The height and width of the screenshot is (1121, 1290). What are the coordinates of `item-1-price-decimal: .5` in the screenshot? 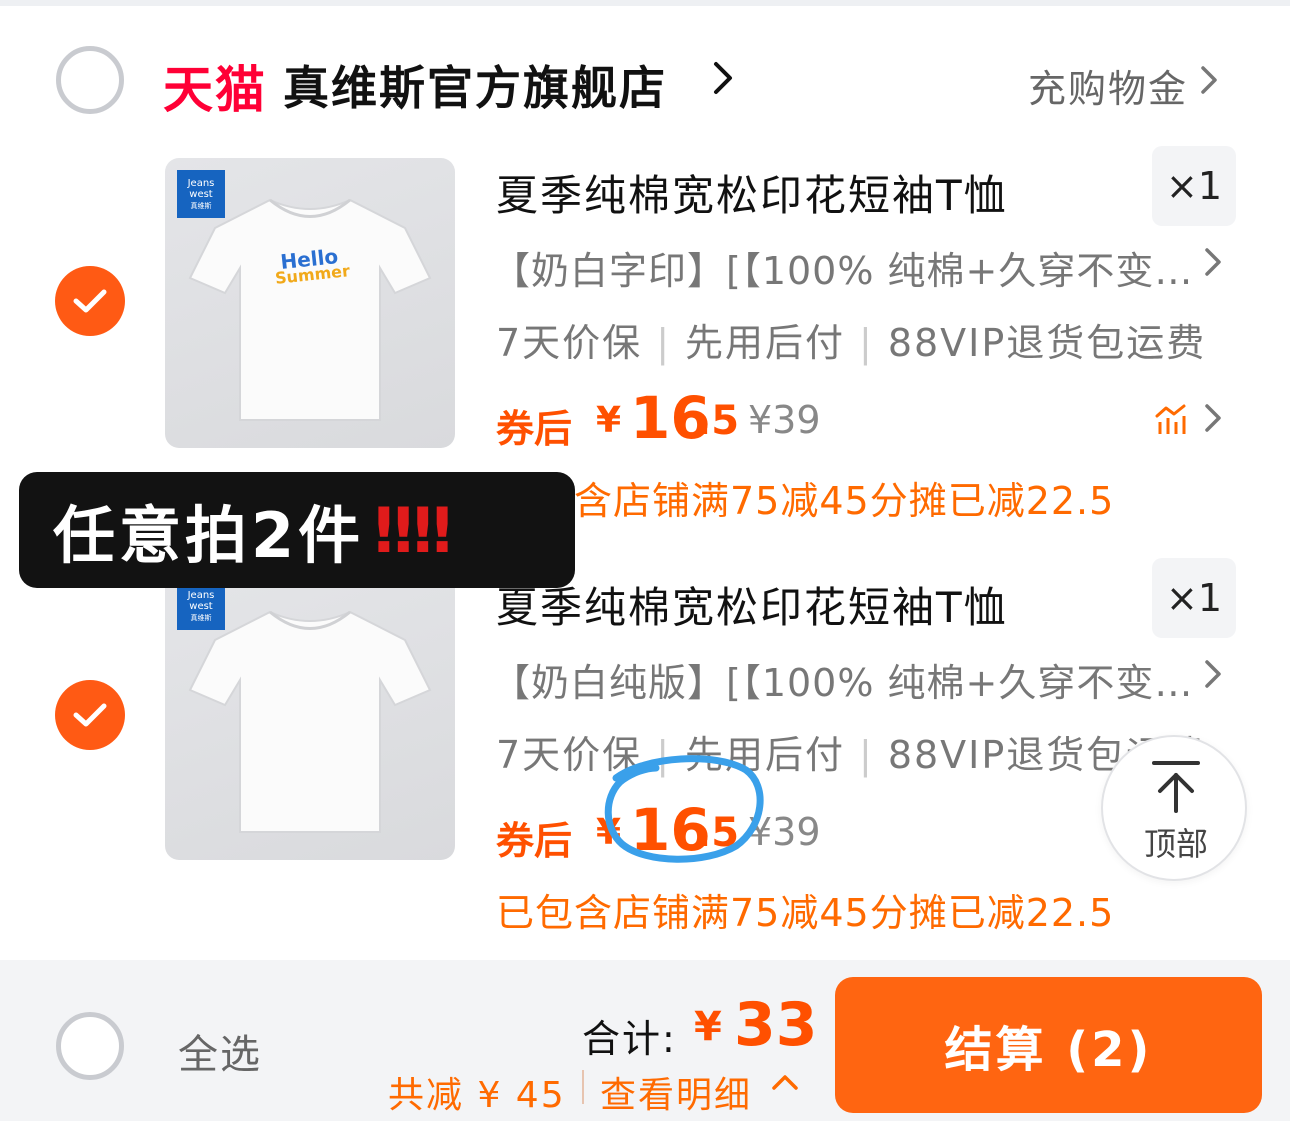 It's located at (718, 421).